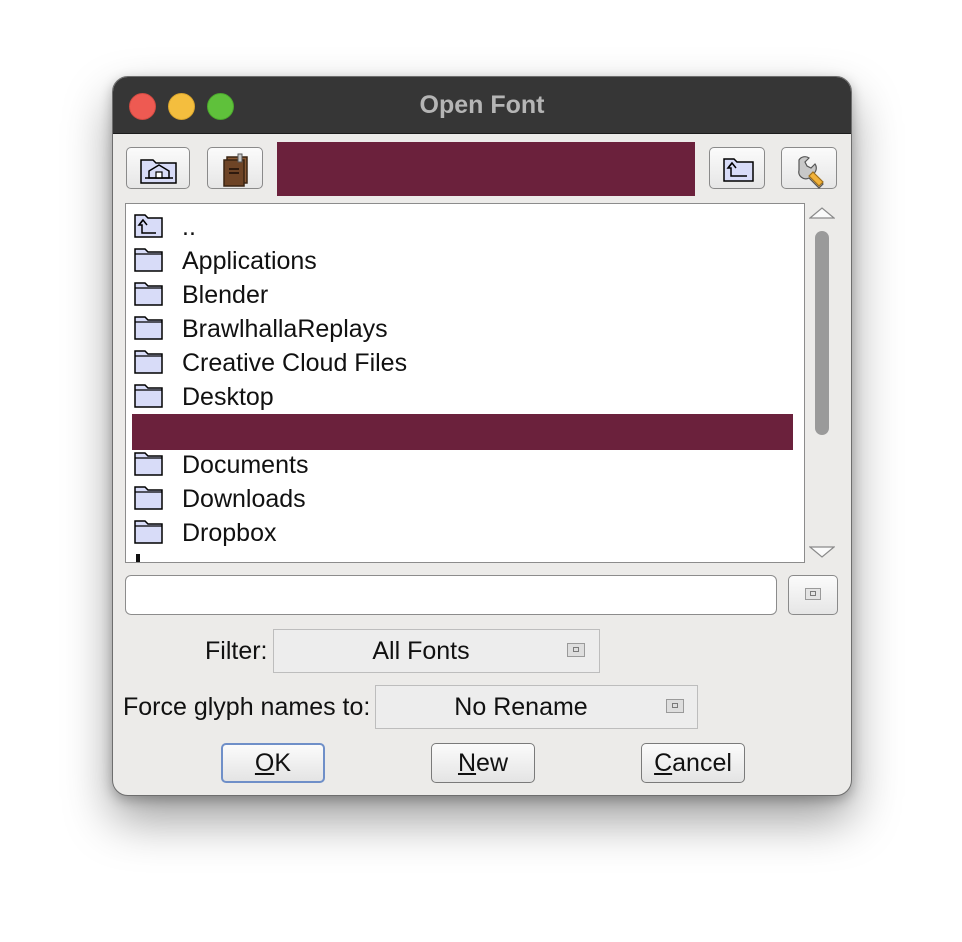 The width and height of the screenshot is (962, 942). I want to click on list-item-label: Documents, so click(245, 465).